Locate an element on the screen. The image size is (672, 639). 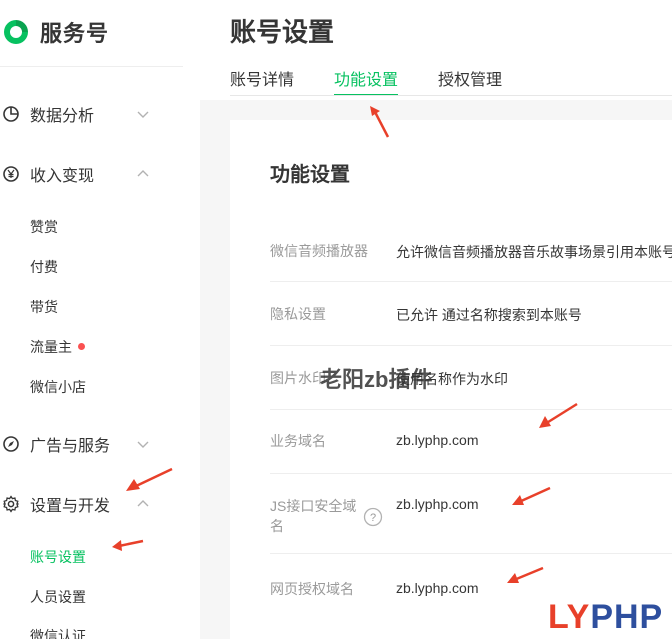
sidebar-item-ad-traffic: 流量主 is located at coordinates (57, 347).